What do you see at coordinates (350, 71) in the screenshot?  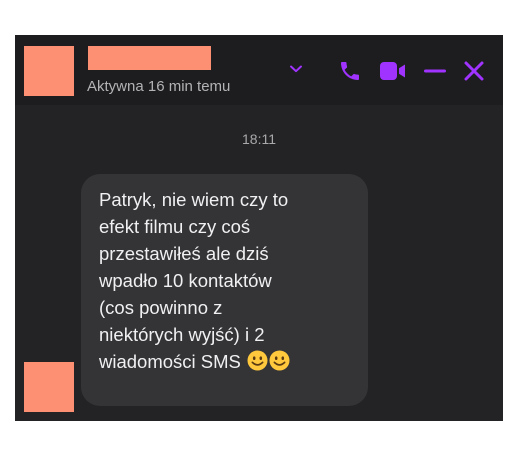 I see `phone-icon` at bounding box center [350, 71].